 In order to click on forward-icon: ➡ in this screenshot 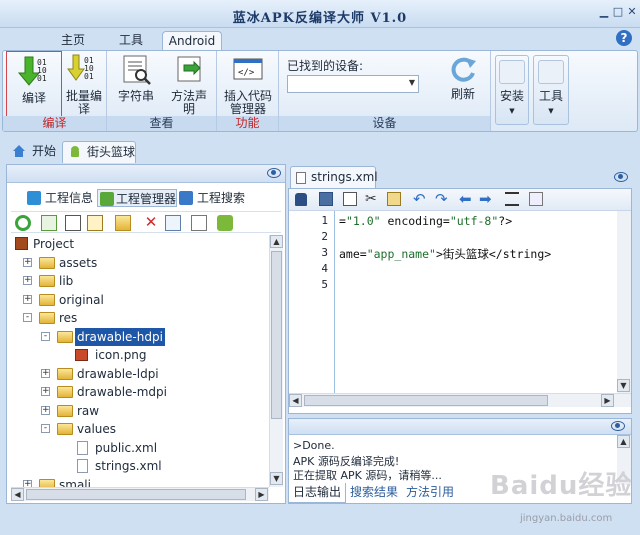, I will do `click(487, 199)`.